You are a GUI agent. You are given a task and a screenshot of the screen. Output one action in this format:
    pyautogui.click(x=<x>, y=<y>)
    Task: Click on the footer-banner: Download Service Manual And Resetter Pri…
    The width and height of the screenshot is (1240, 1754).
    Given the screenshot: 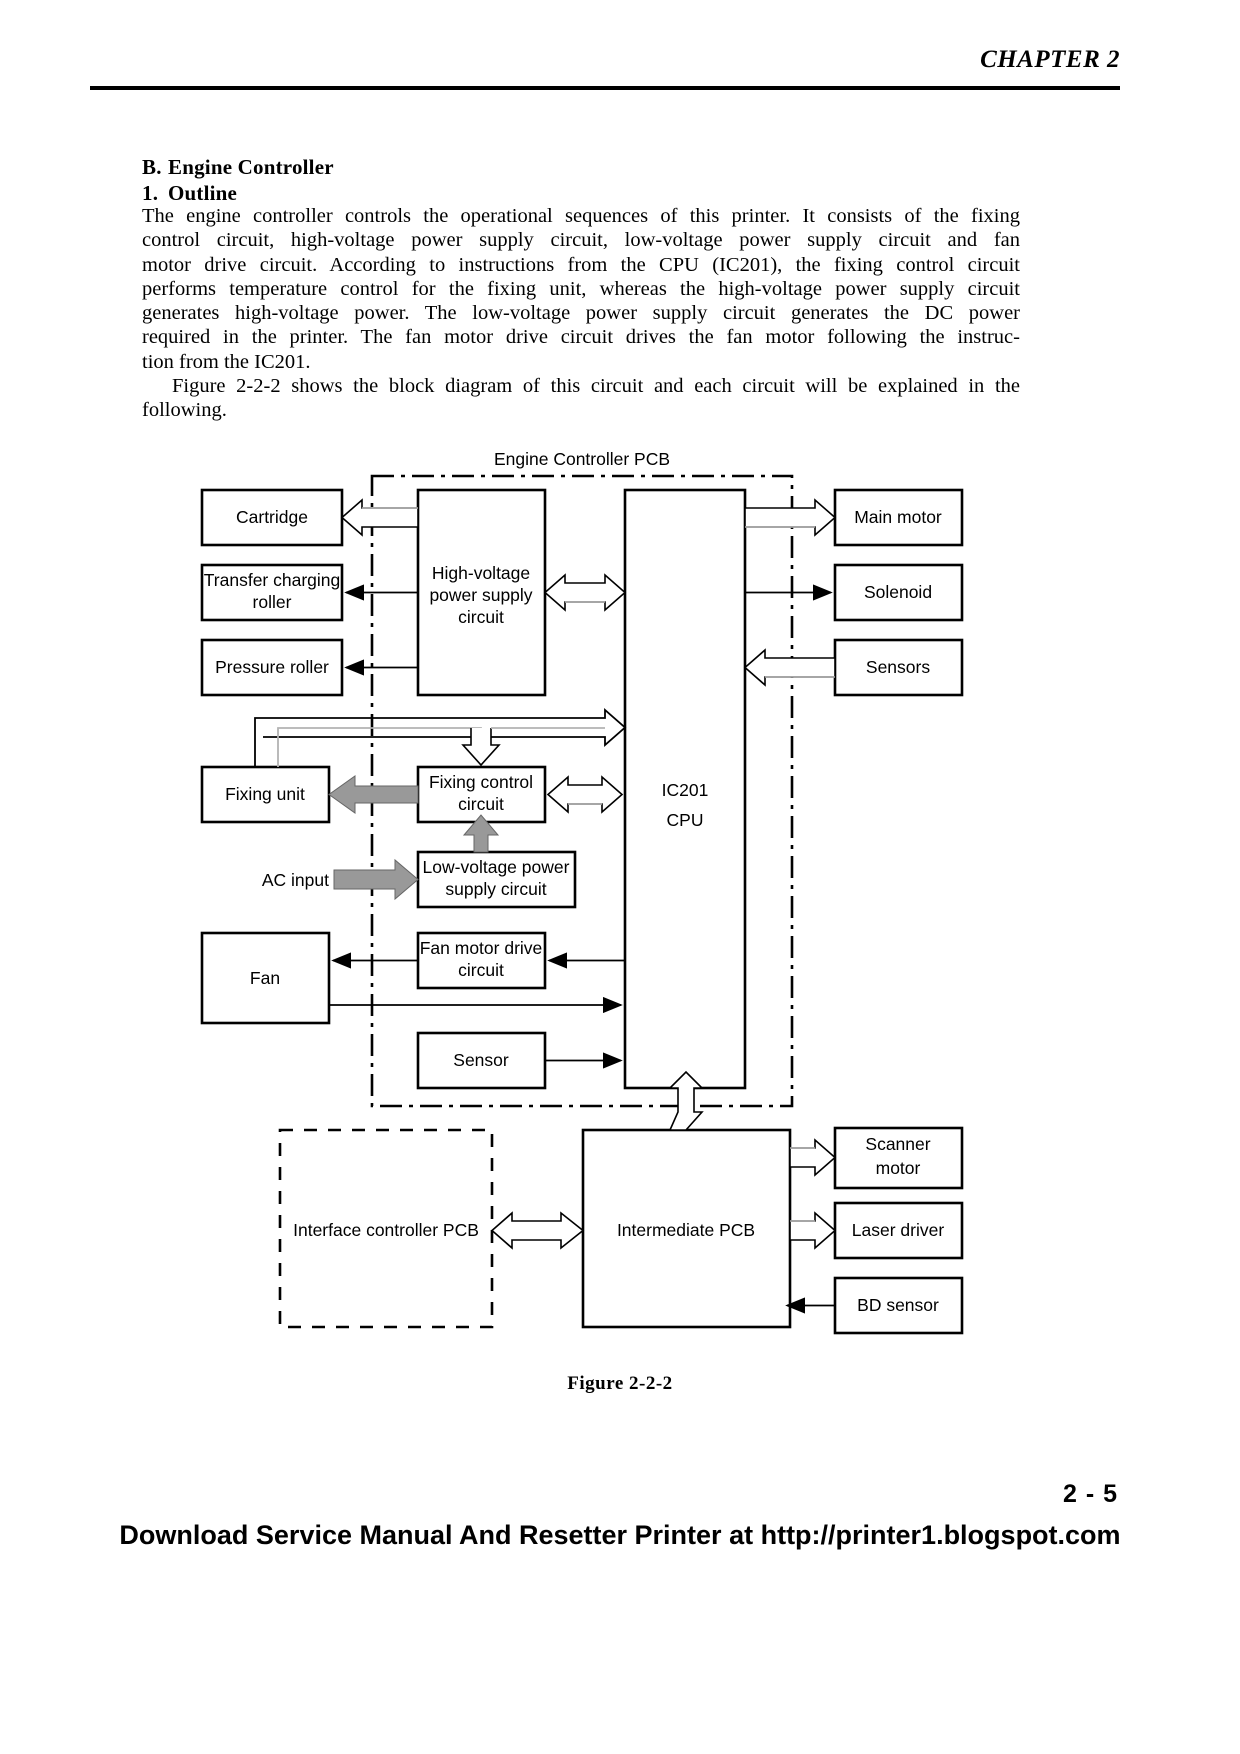 What is the action you would take?
    pyautogui.click(x=620, y=1535)
    